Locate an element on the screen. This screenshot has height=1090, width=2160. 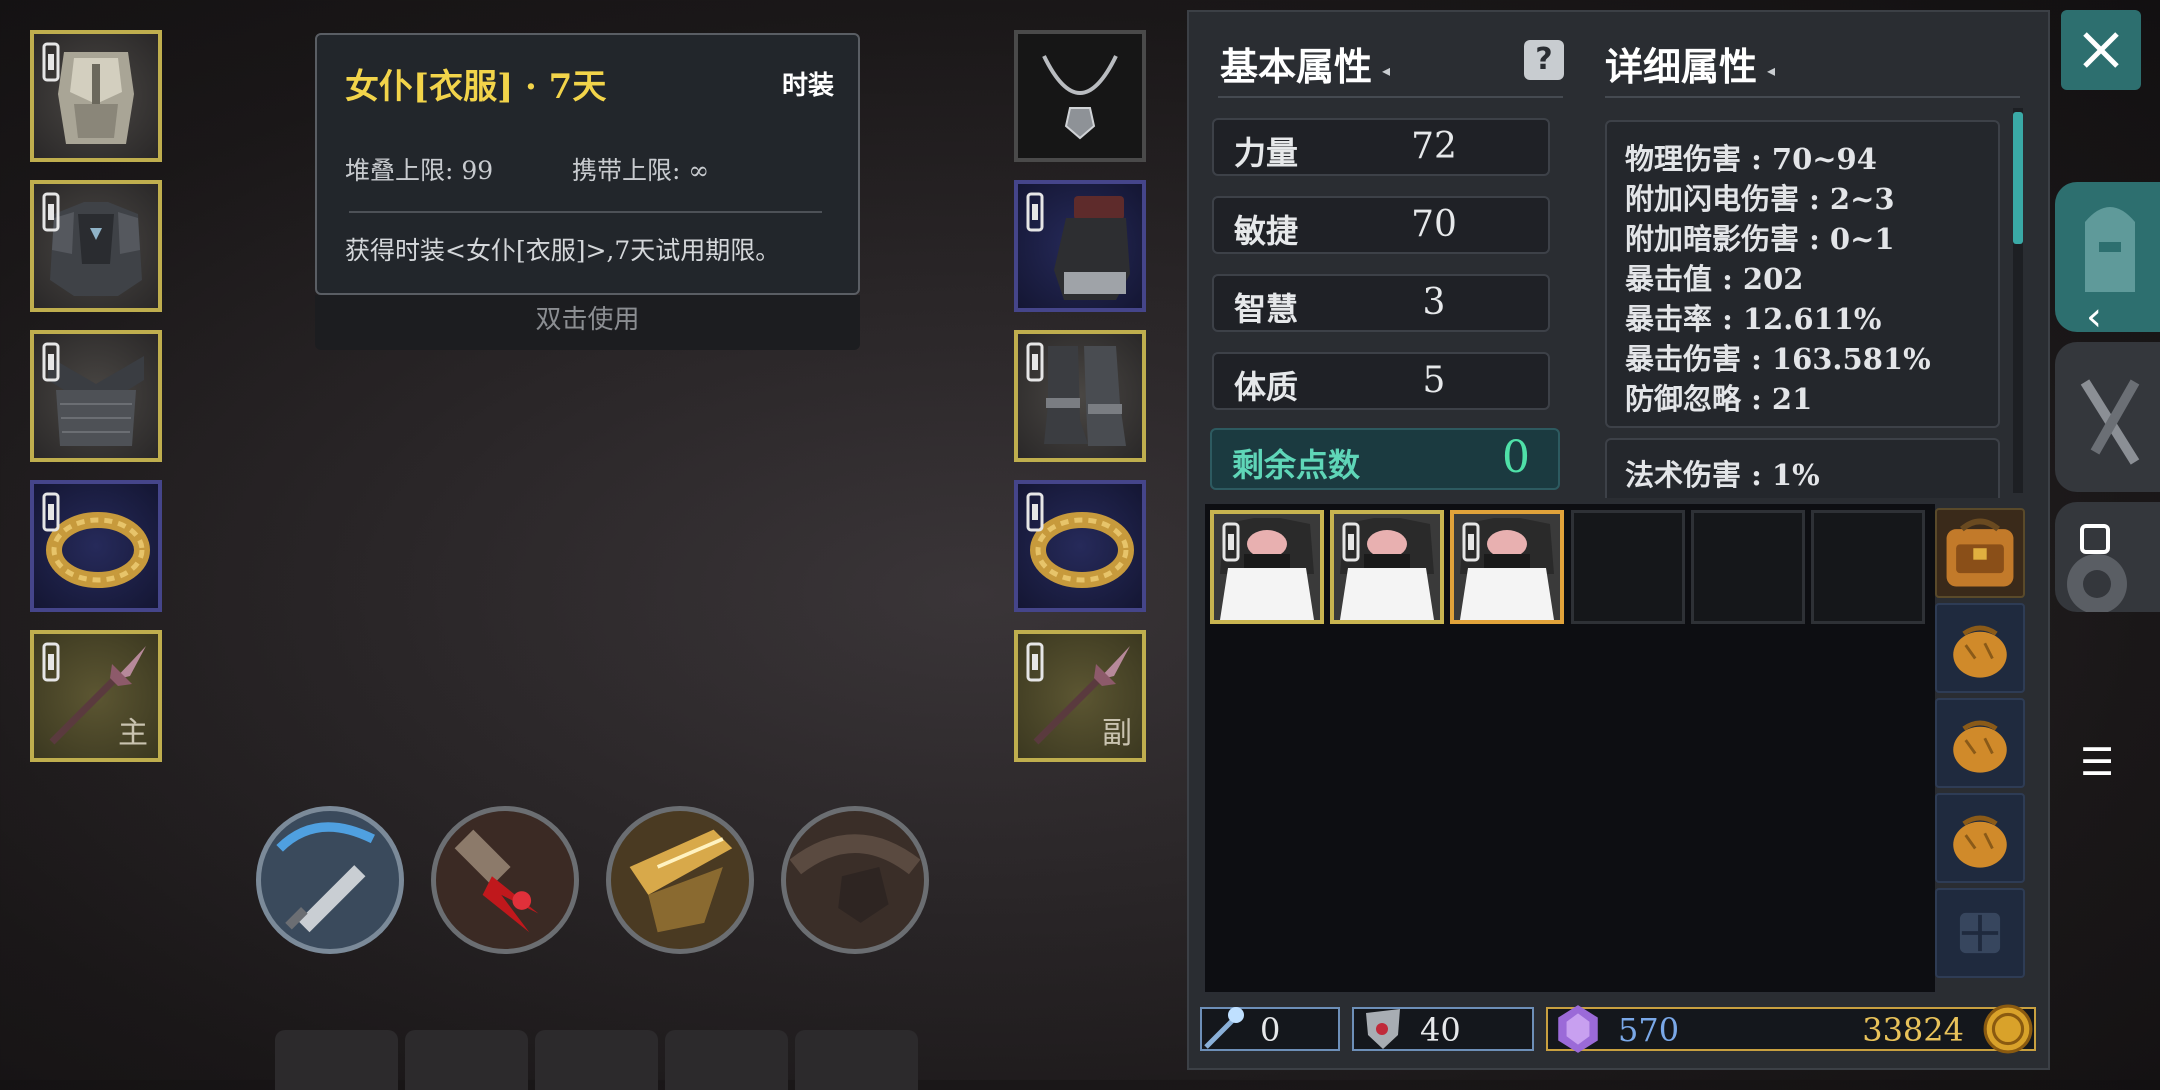
skill-charge is located at coordinates (680, 880).